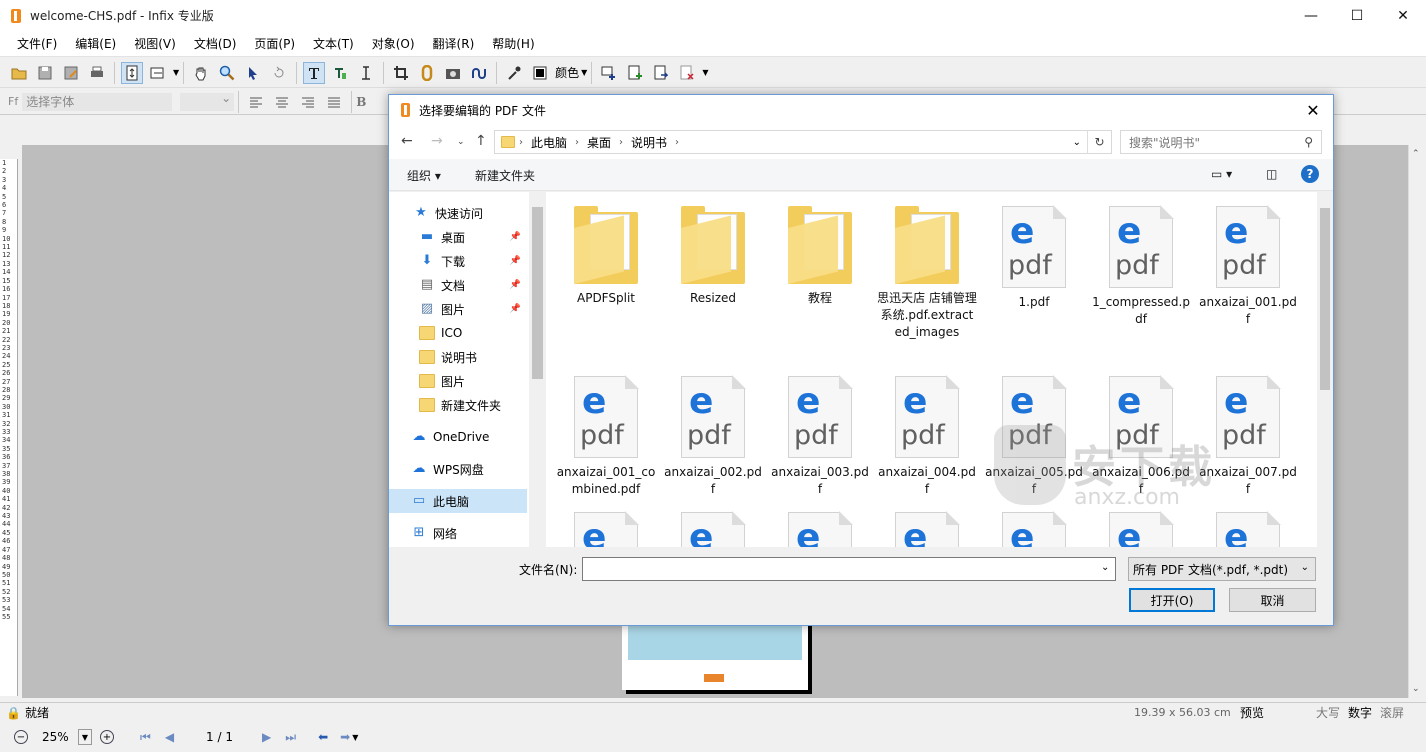 This screenshot has width=1426, height=752. Describe the element at coordinates (606, 256) in the screenshot. I see `folder-item: APDFSplit` at that location.